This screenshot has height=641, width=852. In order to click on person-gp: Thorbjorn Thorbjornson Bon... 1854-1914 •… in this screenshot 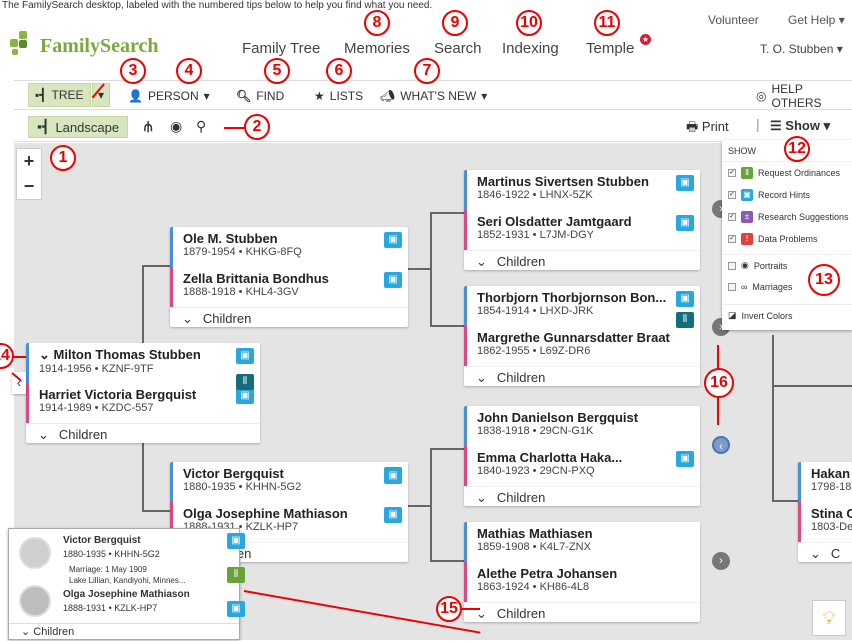, I will do `click(582, 306)`.